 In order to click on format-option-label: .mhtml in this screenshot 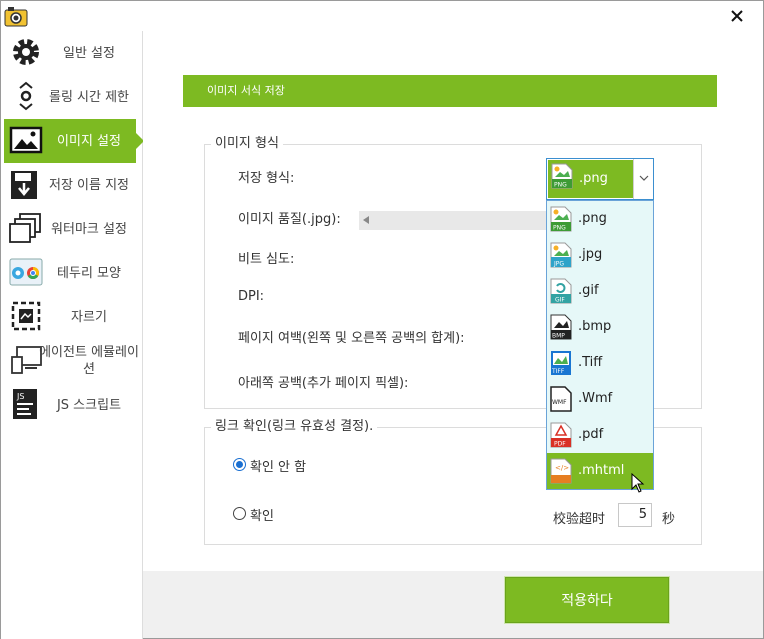, I will do `click(601, 470)`.